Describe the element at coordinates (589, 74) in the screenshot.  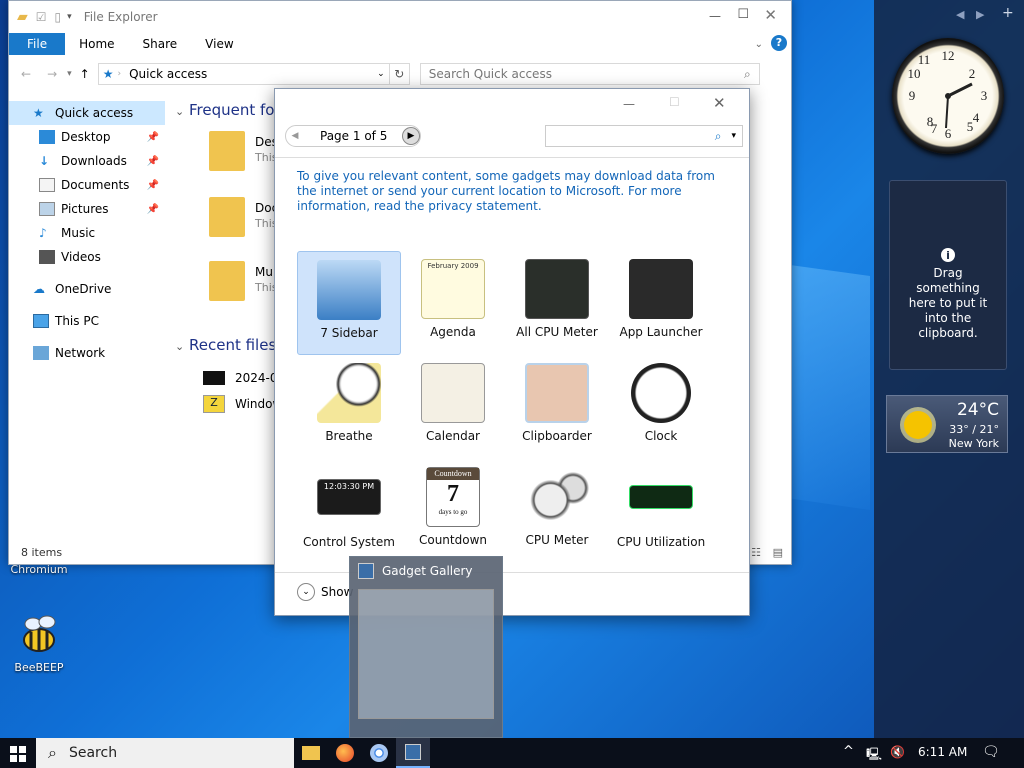
I see `search-input: Search Quick access ⌕` at that location.